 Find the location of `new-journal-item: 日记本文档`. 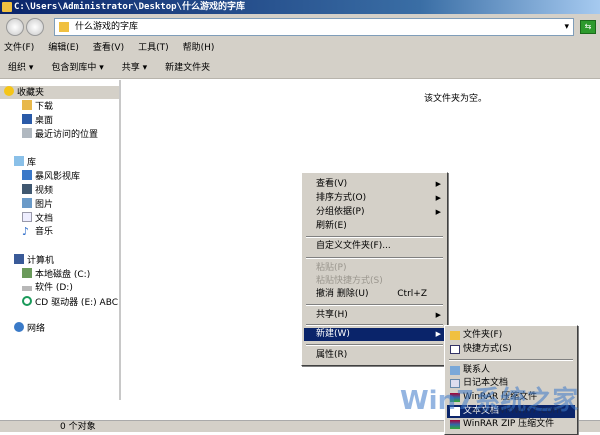

new-journal-item: 日记本文档 is located at coordinates (511, 383).